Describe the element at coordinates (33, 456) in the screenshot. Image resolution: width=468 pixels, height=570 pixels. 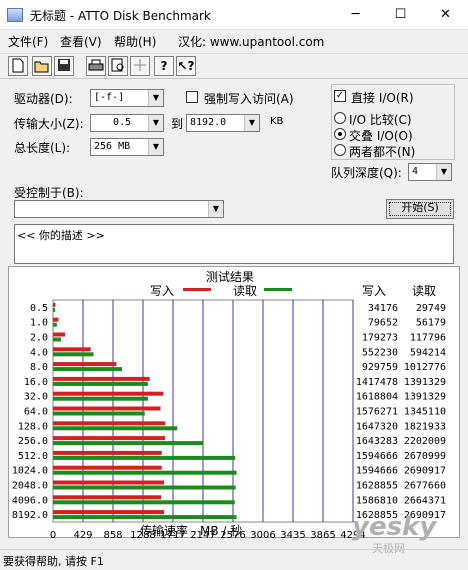
I see `y-tick-label: 512.0` at that location.